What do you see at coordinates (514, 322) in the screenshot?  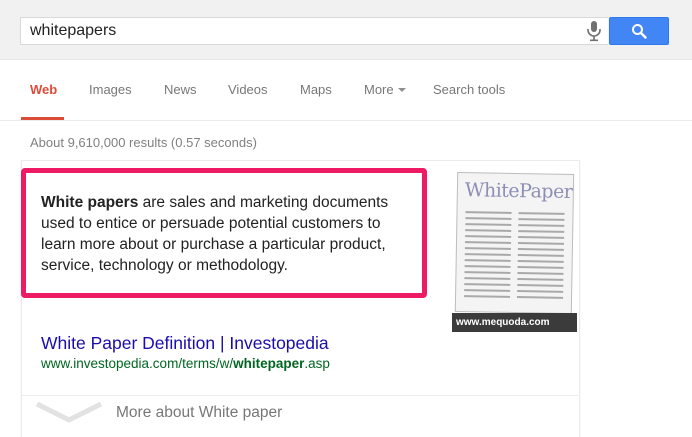 I see `image-source-caption: www.mequoda.com` at bounding box center [514, 322].